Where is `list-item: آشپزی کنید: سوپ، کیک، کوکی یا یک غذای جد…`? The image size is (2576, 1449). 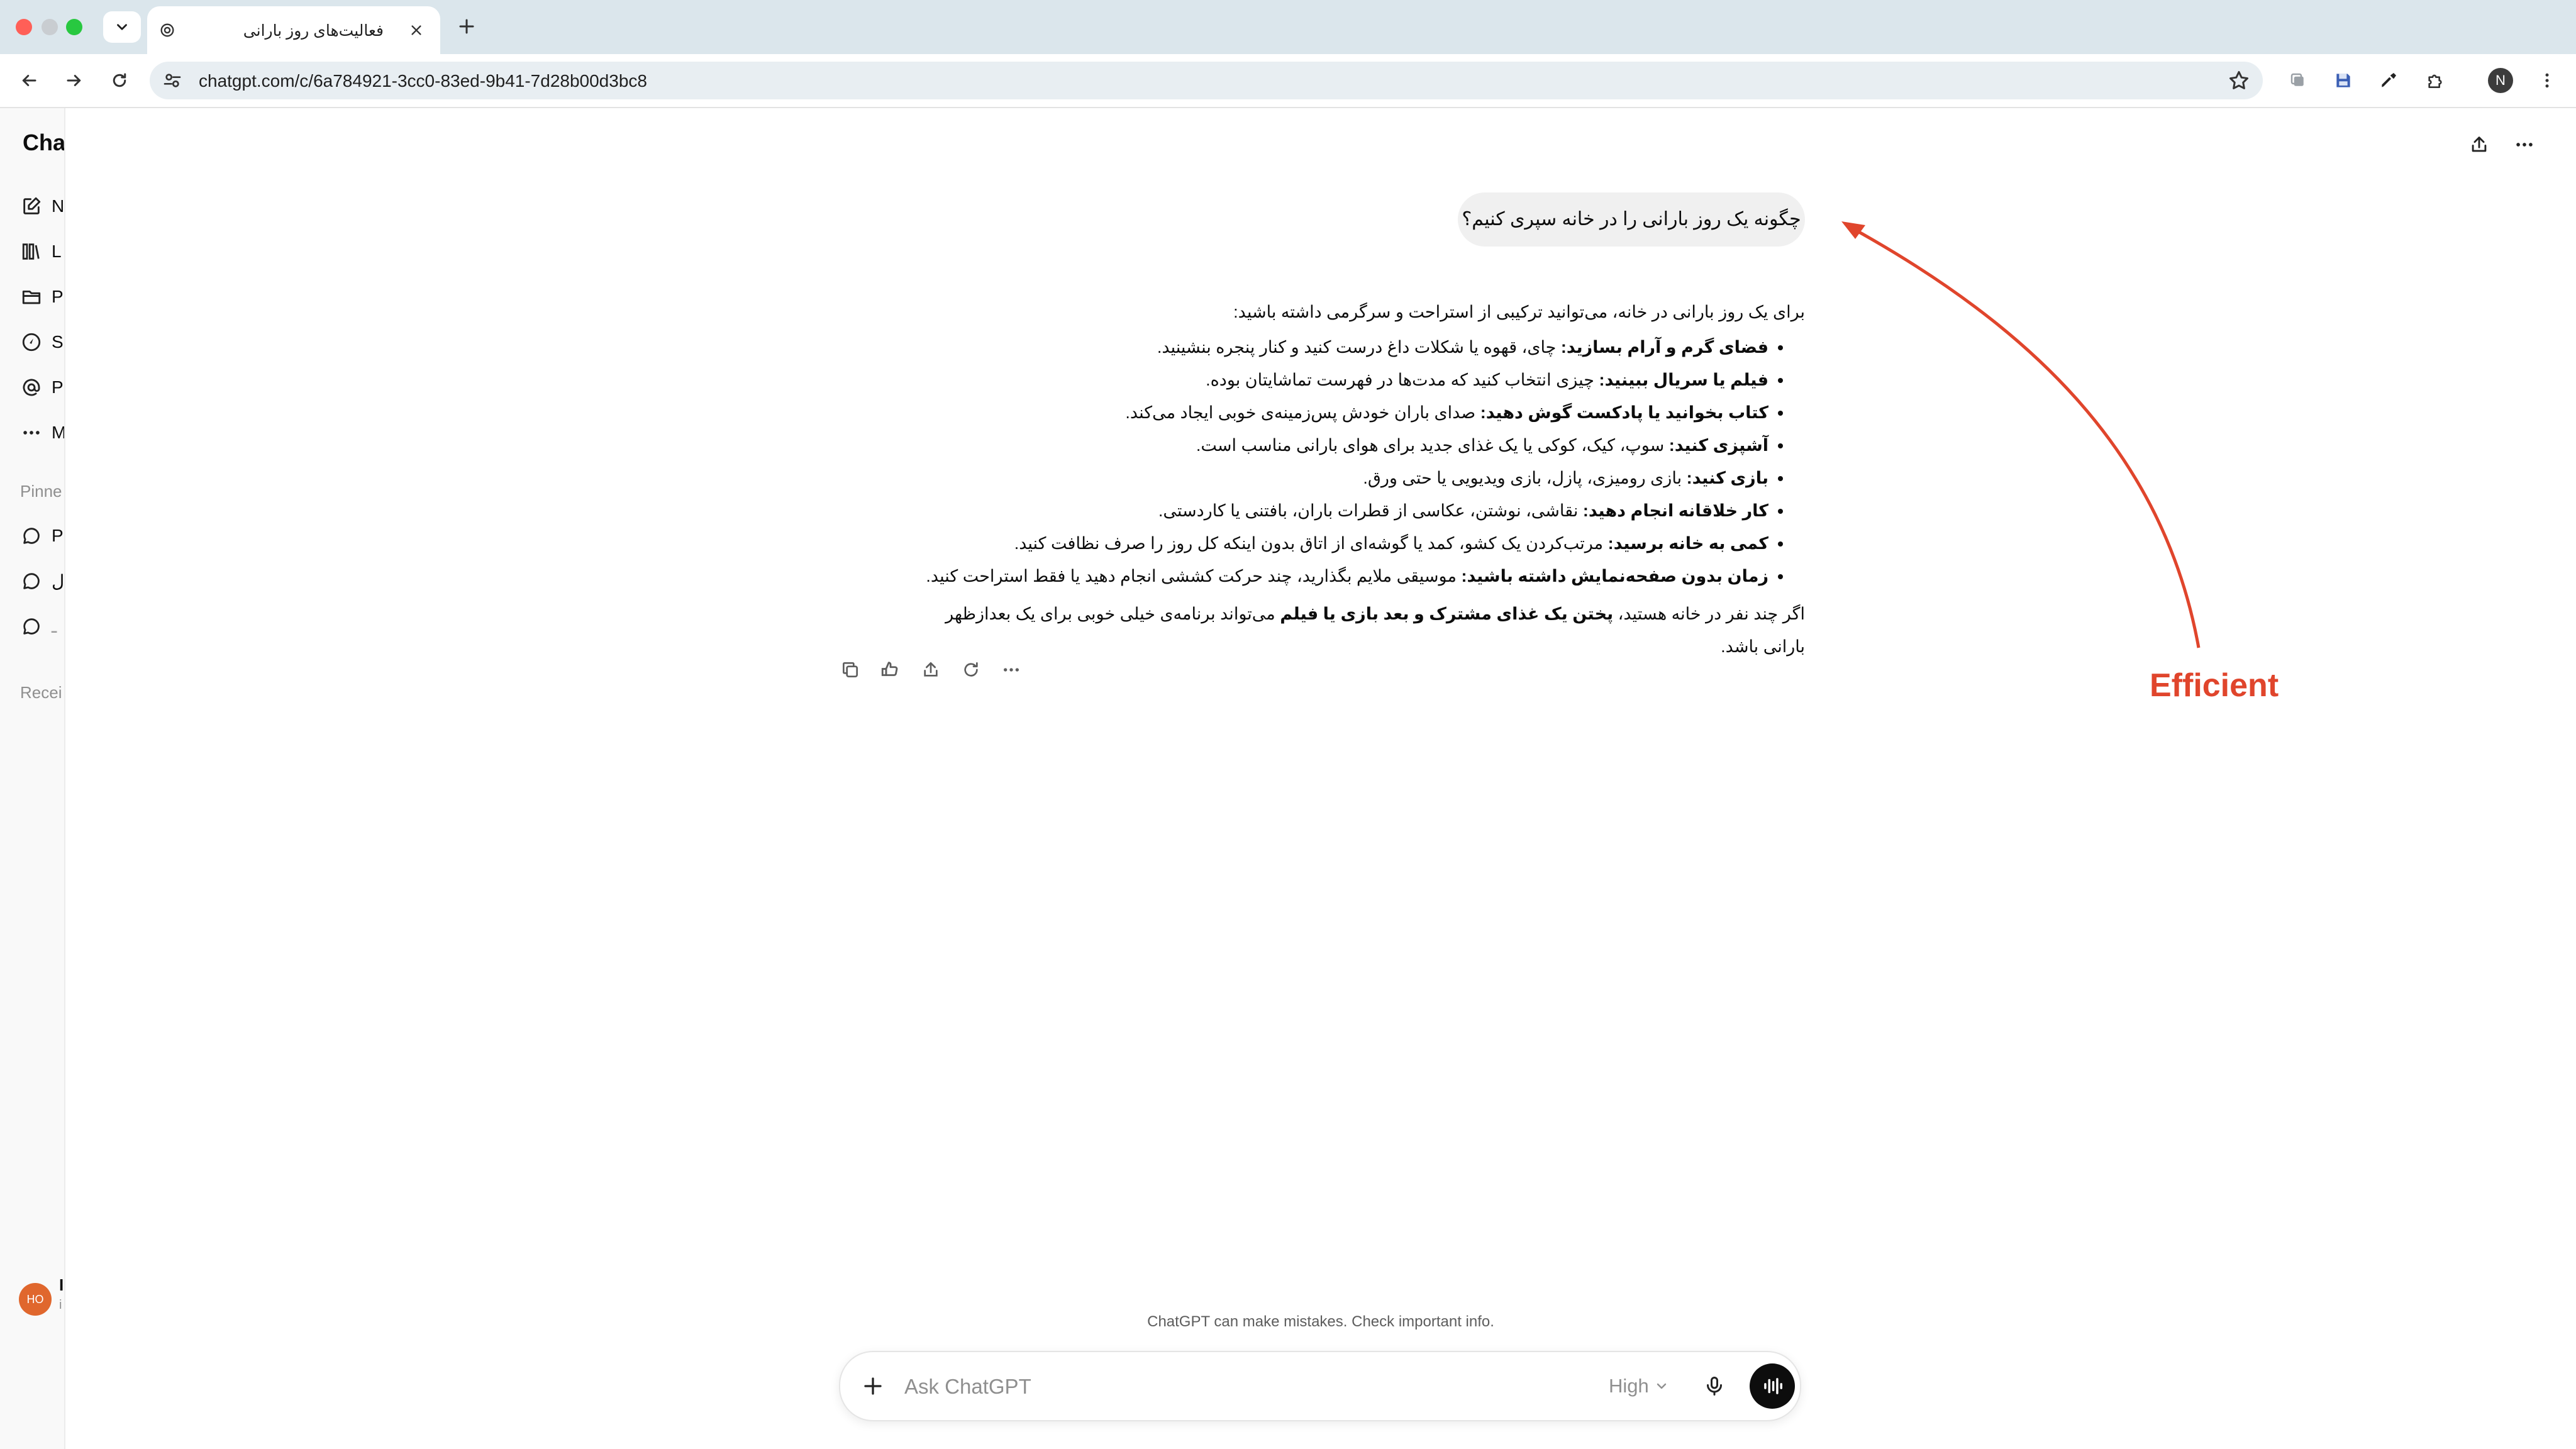
list-item: آشپزی کنید: سوپ، کیک، کوکی یا یک غذای جد… is located at coordinates (1337, 445).